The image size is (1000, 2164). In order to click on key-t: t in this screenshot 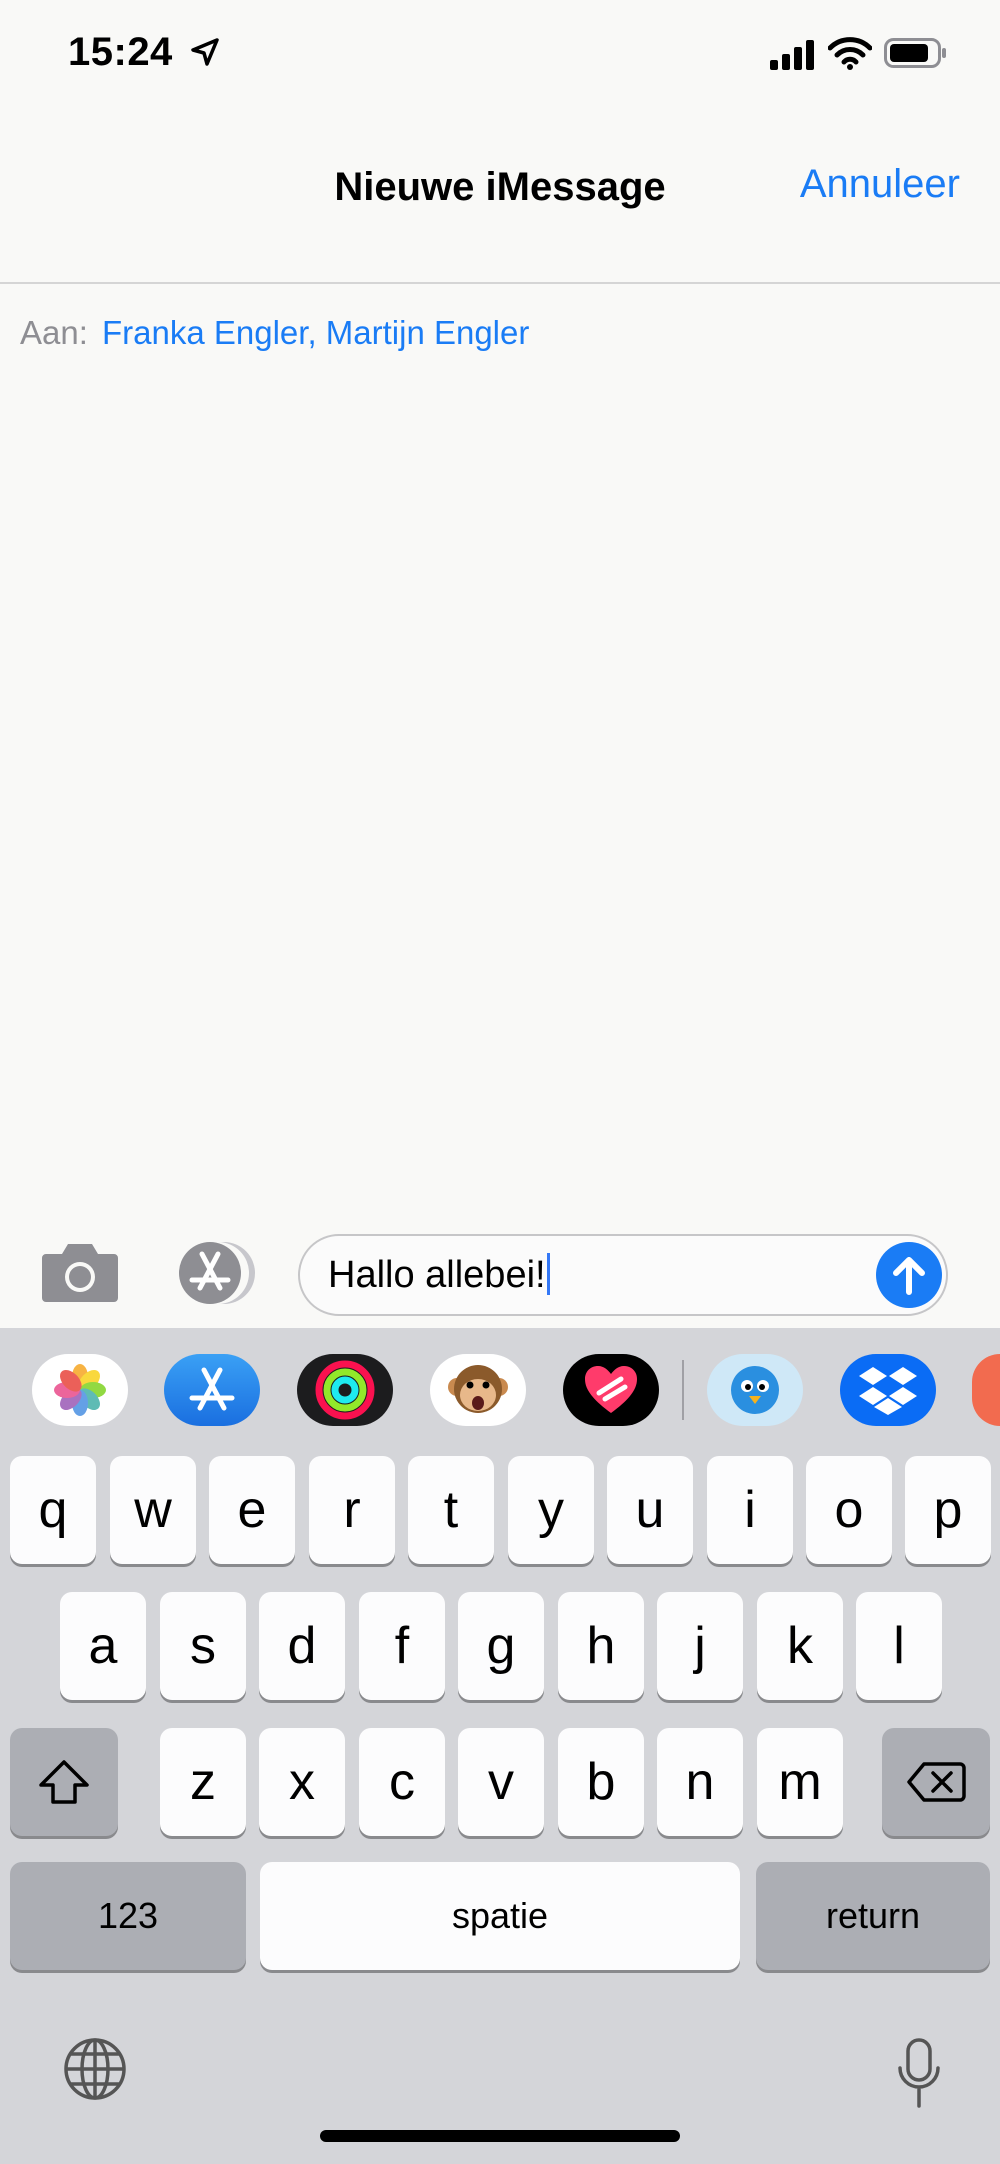, I will do `click(451, 1510)`.